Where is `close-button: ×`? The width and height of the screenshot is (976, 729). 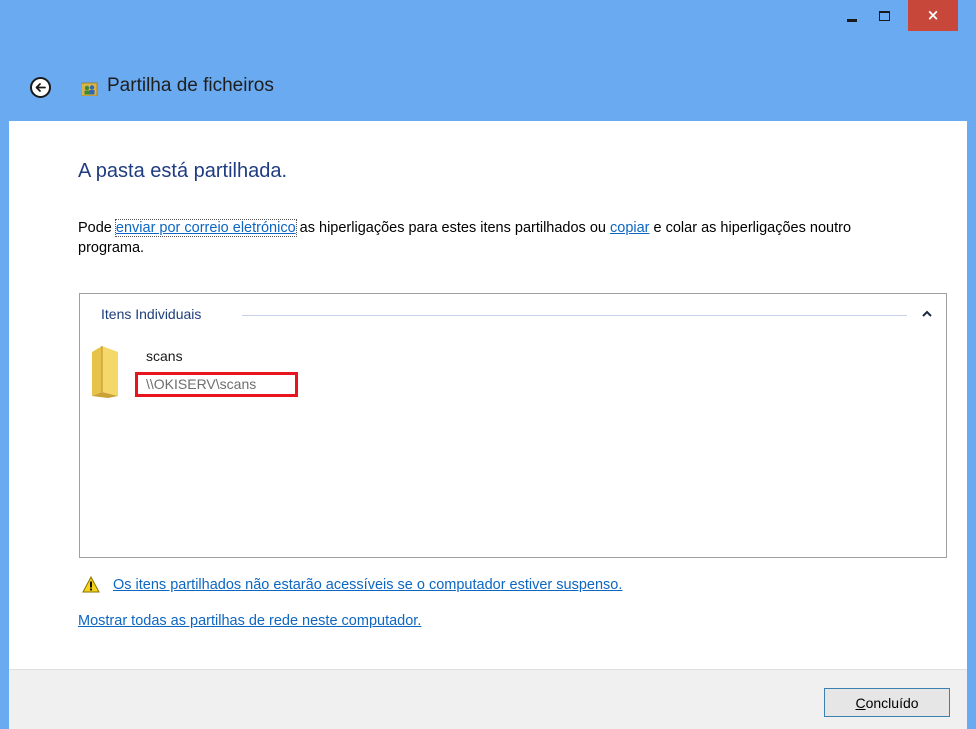 close-button: × is located at coordinates (933, 15).